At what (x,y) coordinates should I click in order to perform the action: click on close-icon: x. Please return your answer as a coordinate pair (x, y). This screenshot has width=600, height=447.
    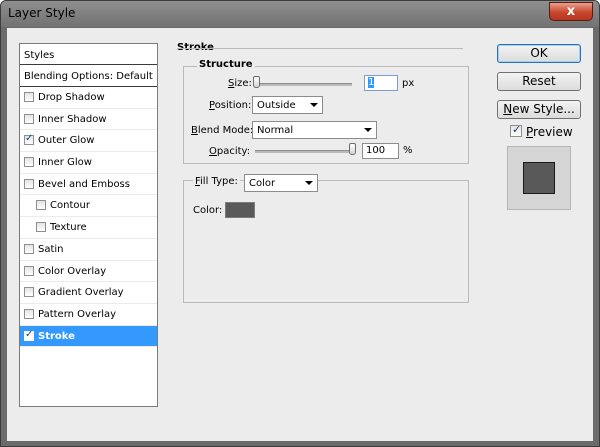
    Looking at the image, I should click on (571, 11).